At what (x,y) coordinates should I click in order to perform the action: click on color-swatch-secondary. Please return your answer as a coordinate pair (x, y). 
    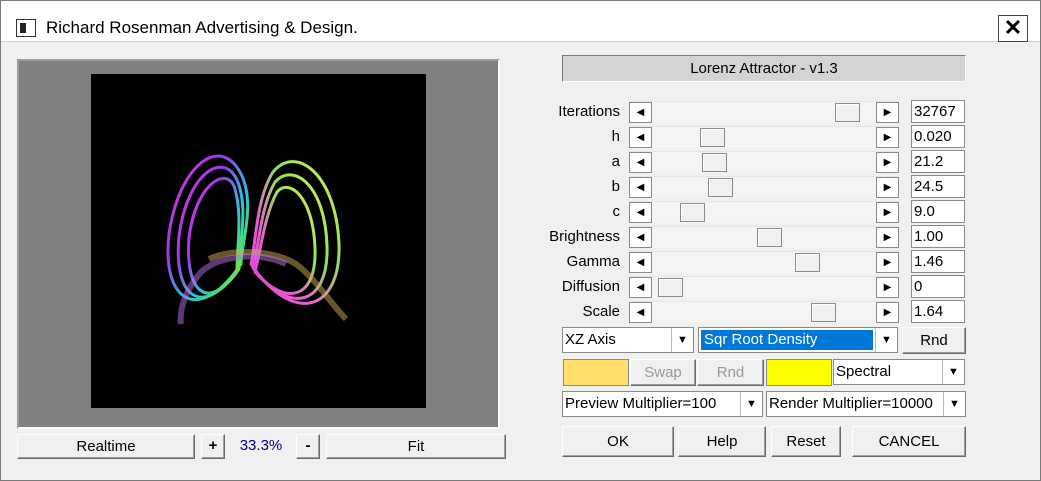
    Looking at the image, I should click on (799, 372).